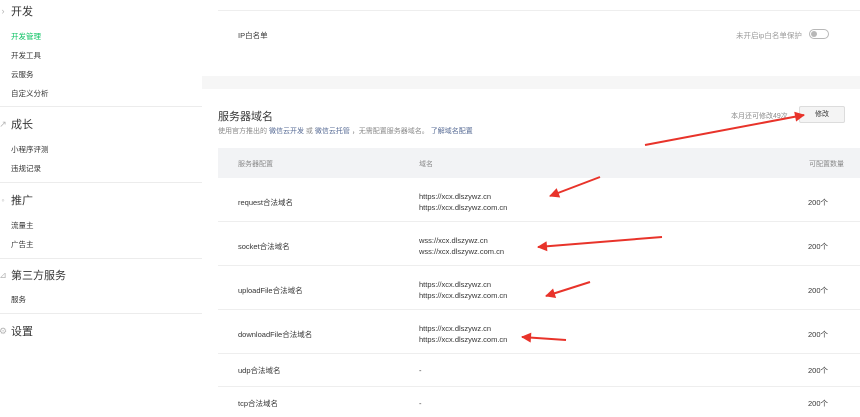  What do you see at coordinates (452, 131) in the screenshot?
I see `learn-domain-config-link: 了解域名配置` at bounding box center [452, 131].